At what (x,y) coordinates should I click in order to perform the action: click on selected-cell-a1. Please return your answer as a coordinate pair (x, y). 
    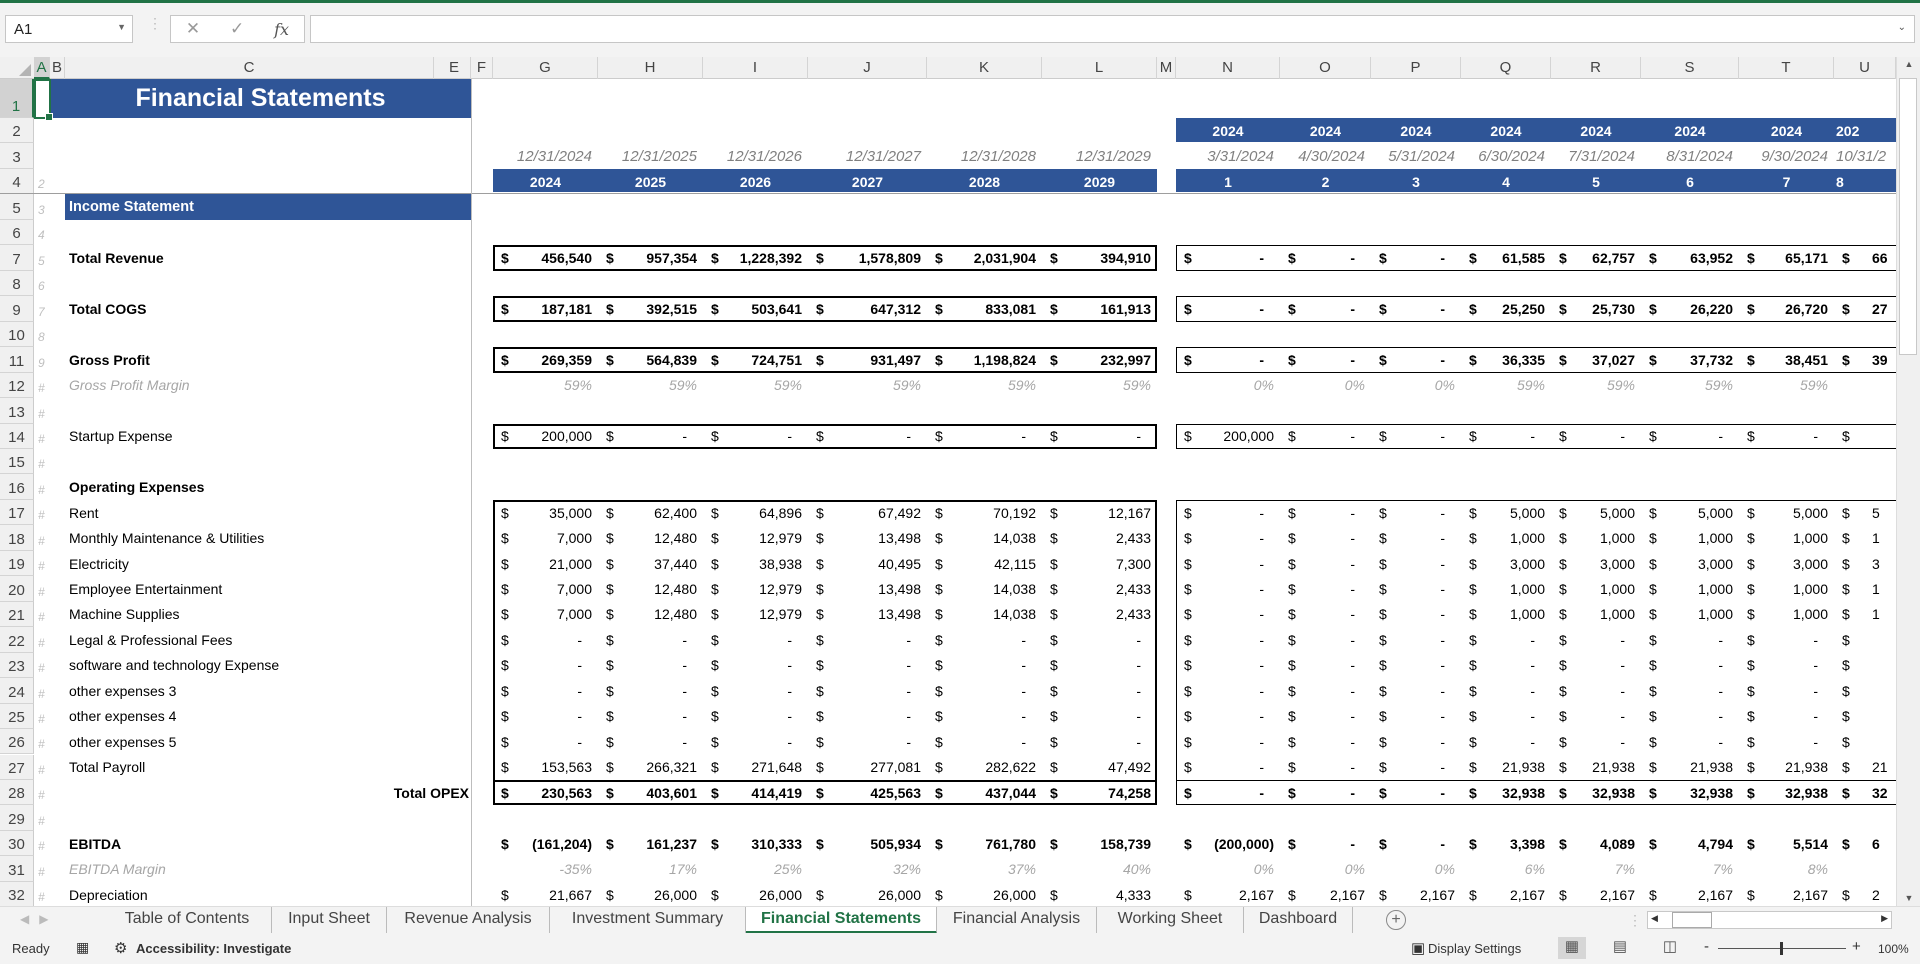
    Looking at the image, I should click on (43, 100).